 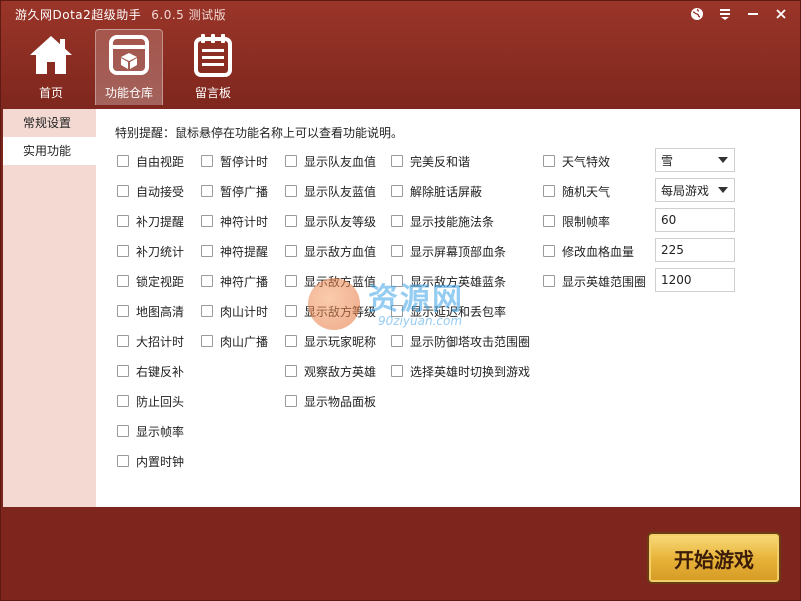 What do you see at coordinates (448, 251) in the screenshot?
I see `option-item: 显示屏幕顶部血条` at bounding box center [448, 251].